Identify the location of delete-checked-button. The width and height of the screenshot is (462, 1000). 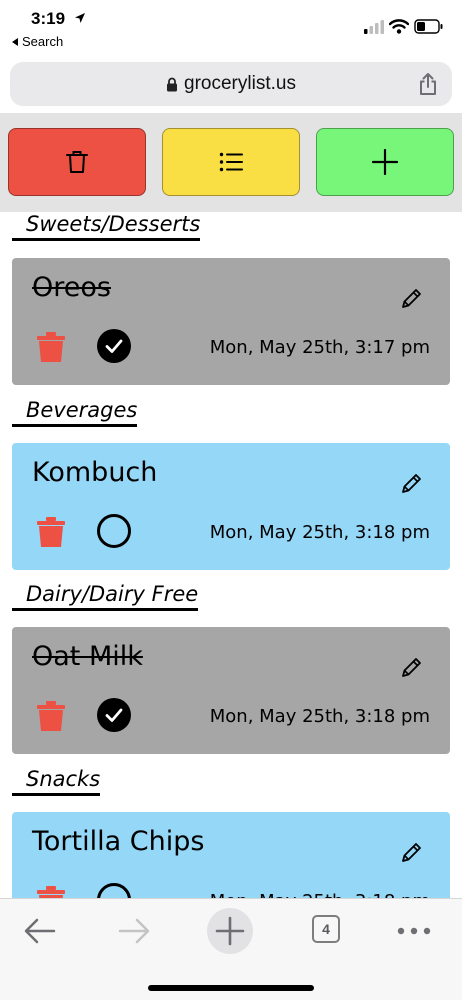
(77, 162).